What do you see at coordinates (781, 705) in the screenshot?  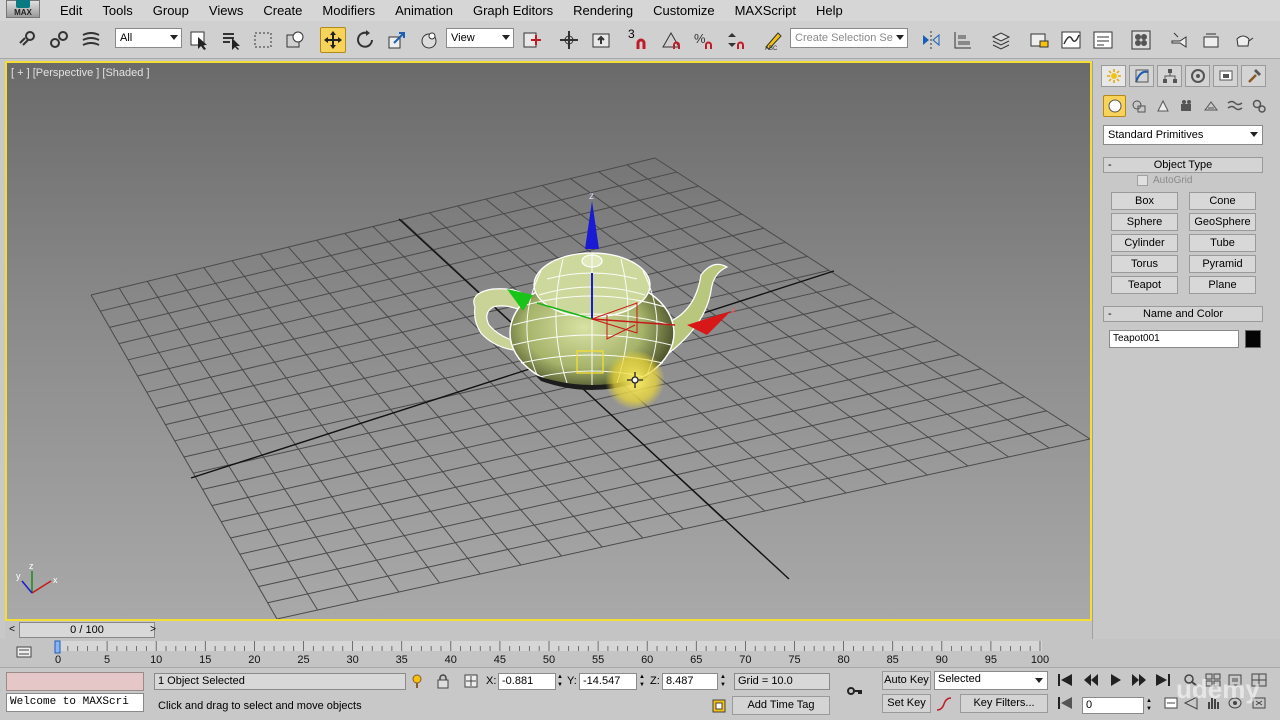 I see `add-time-tag-button: Add Time Tag` at bounding box center [781, 705].